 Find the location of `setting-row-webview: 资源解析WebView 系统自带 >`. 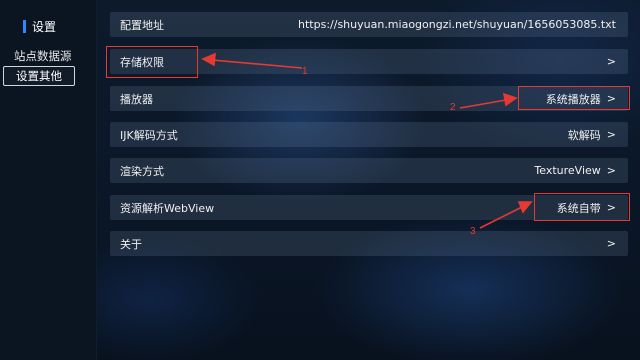

setting-row-webview: 资源解析WebView 系统自带 > is located at coordinates (369, 207).